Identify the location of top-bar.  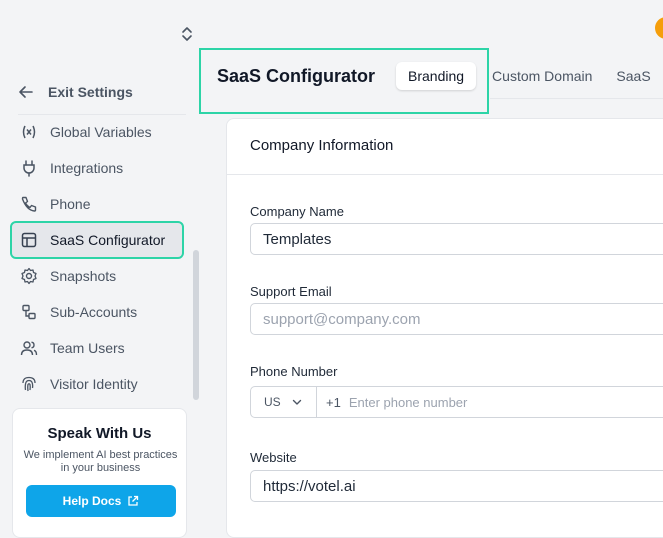
(331, 24).